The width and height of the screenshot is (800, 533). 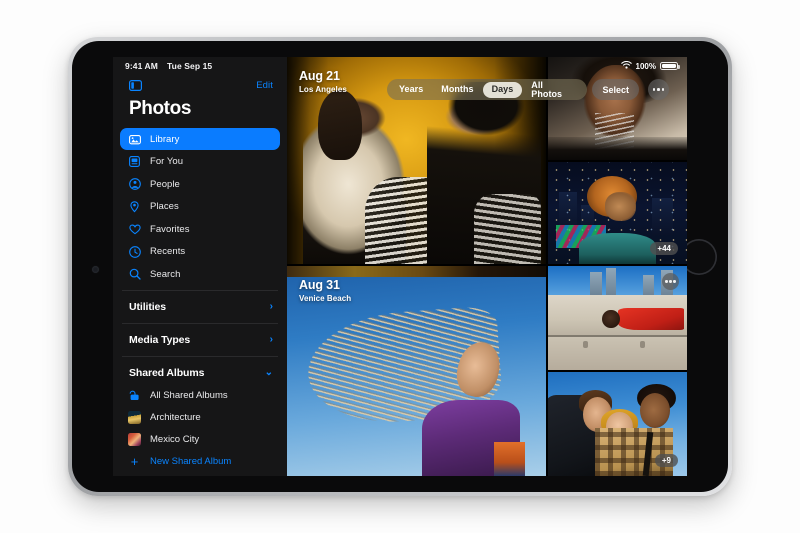 I want to click on plus-icon: +, so click(x=134, y=461).